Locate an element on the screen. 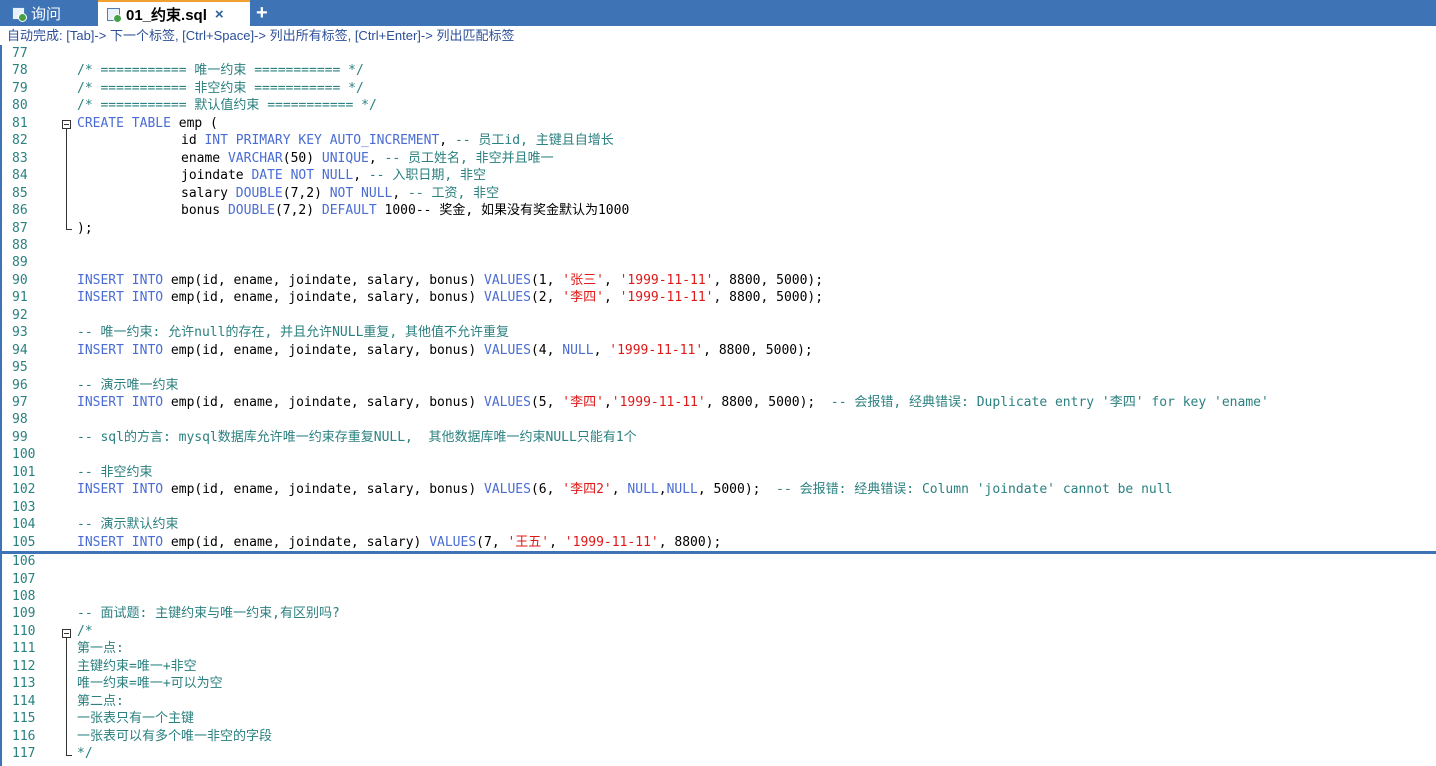  code-token: DOUBLE is located at coordinates (259, 193).